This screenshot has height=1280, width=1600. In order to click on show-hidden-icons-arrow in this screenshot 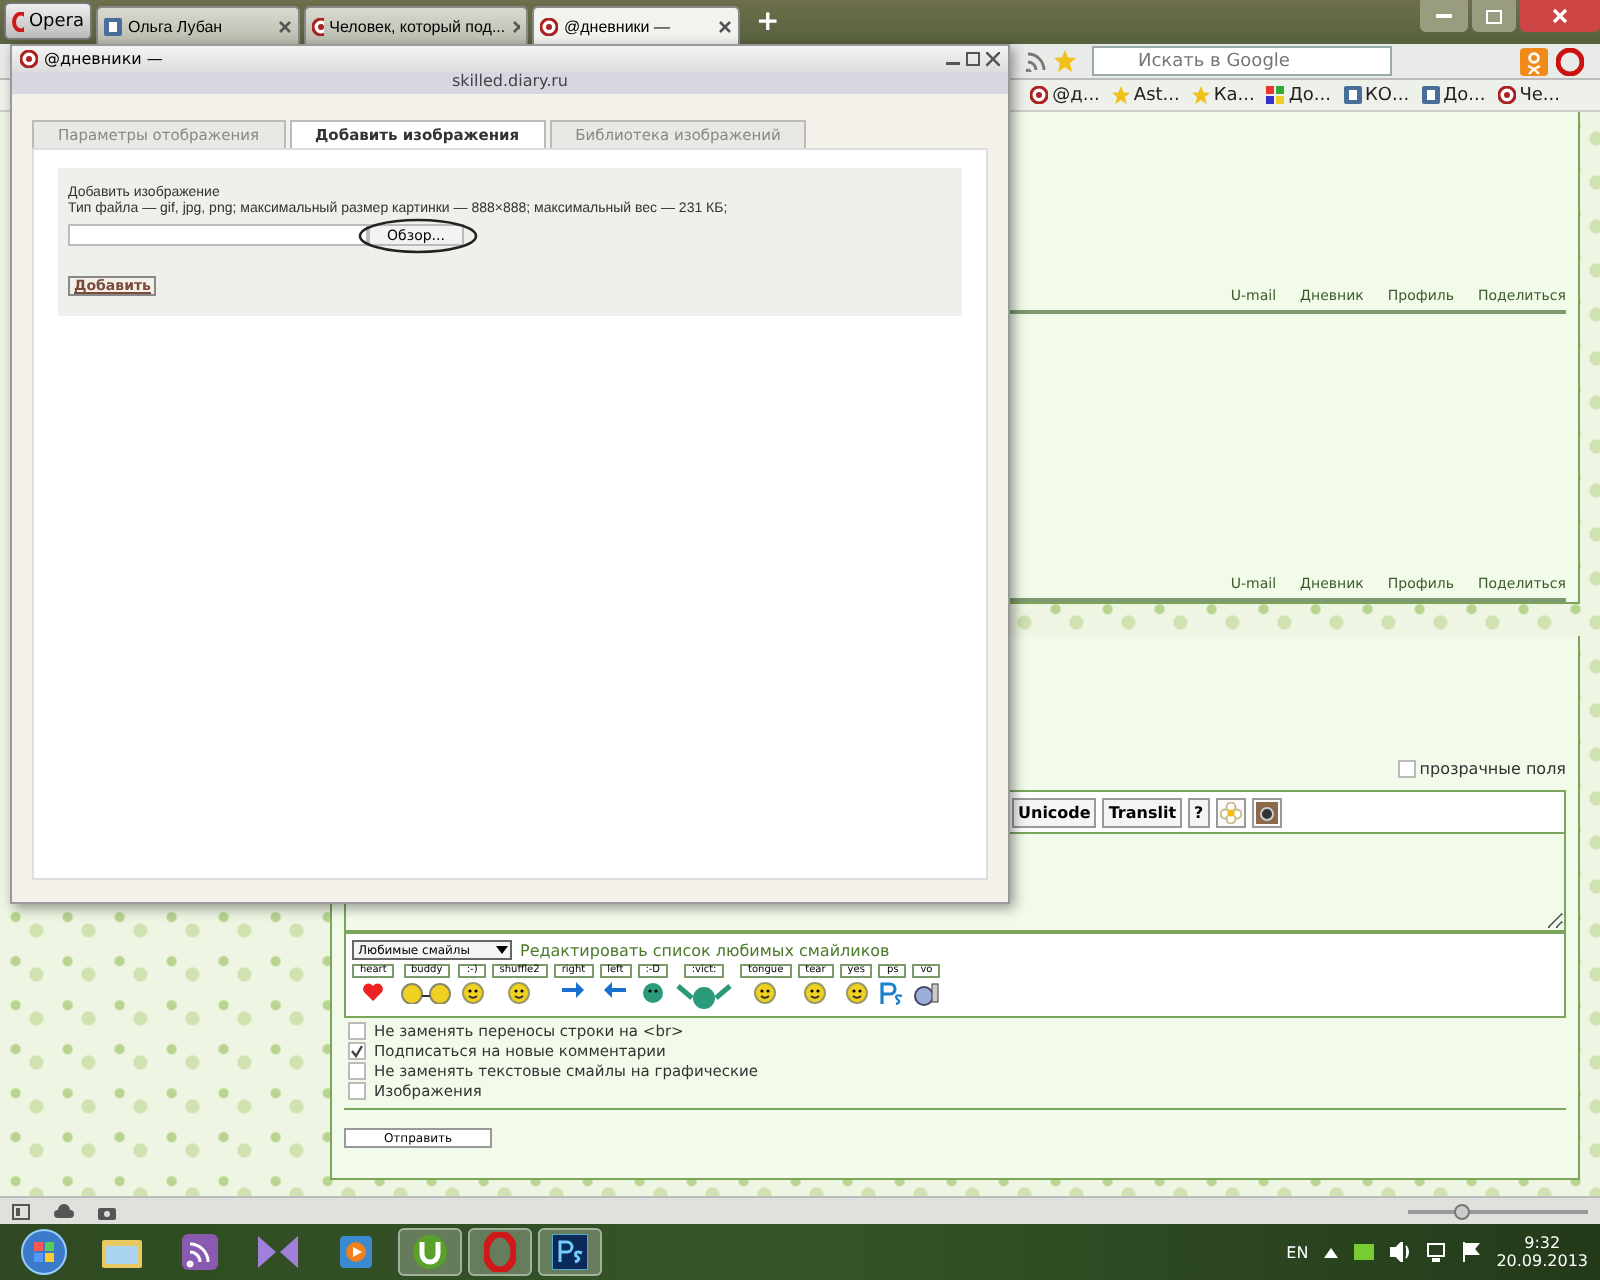, I will do `click(1331, 1252)`.